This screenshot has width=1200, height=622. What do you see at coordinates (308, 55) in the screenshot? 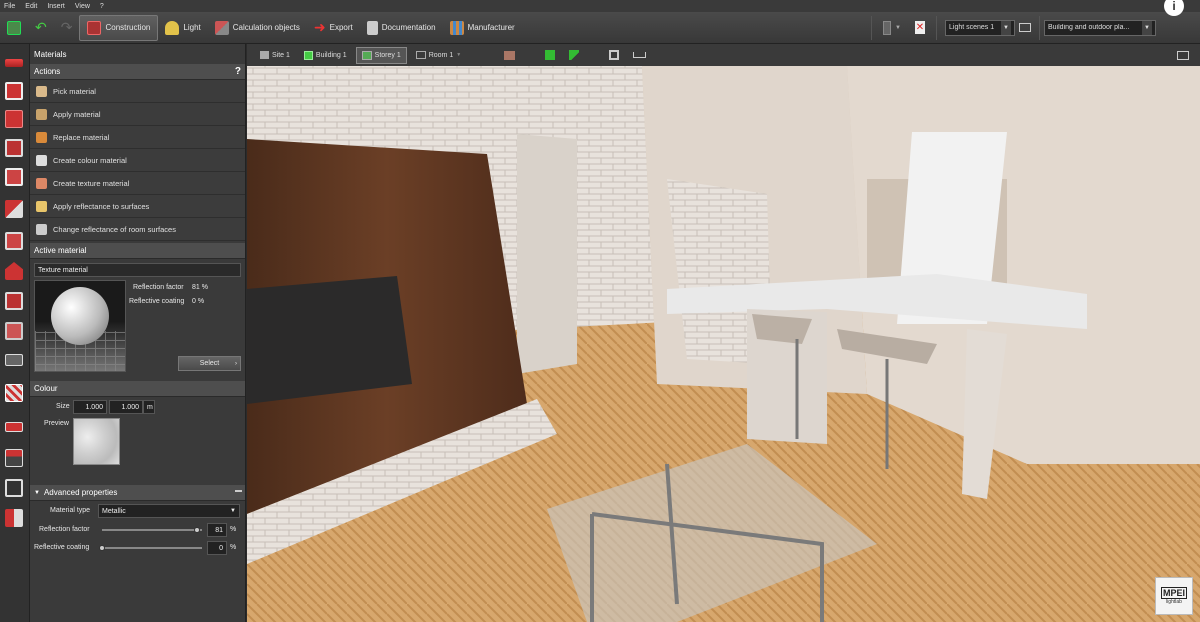
I see `building-icon` at bounding box center [308, 55].